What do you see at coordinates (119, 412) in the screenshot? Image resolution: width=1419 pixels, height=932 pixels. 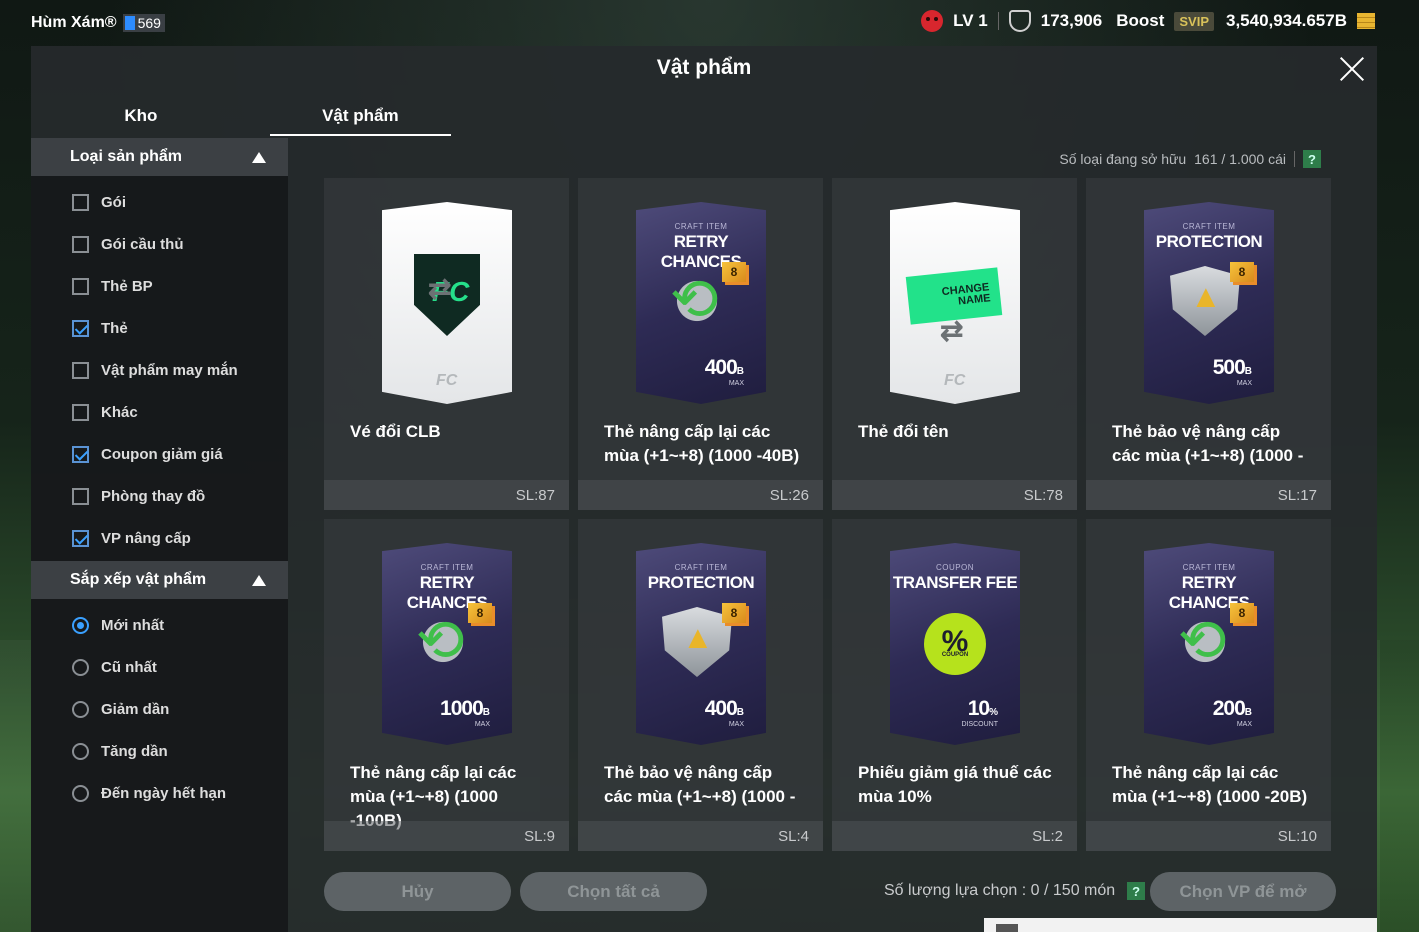 I see `filter-option-label: Khác` at bounding box center [119, 412].